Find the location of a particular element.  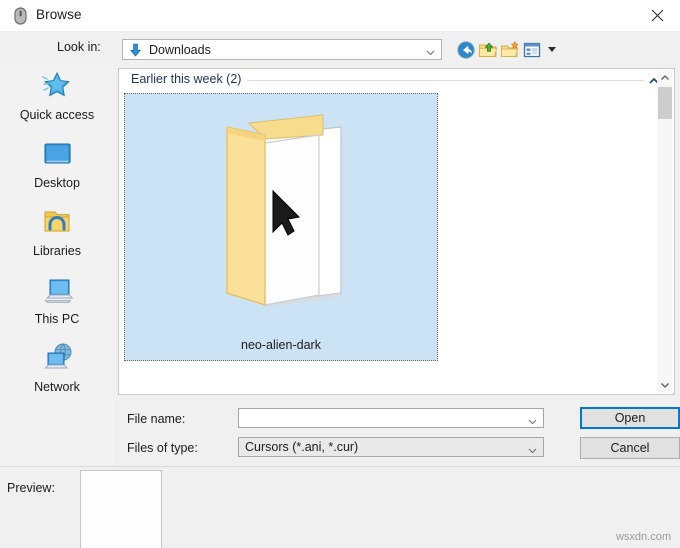

folder-cursor-thumbnail is located at coordinates (281, 212).